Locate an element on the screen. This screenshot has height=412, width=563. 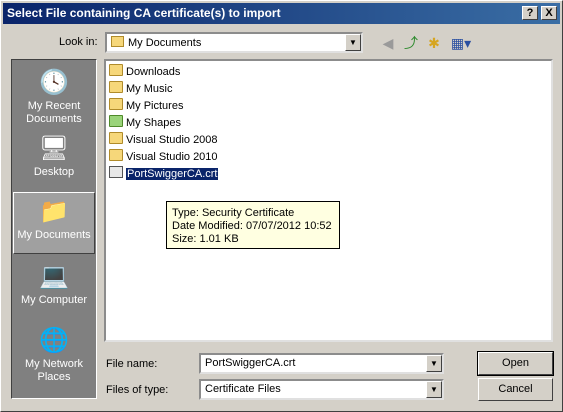
file-type-dropdown: Certificate Files ▼ is located at coordinates (321, 389).